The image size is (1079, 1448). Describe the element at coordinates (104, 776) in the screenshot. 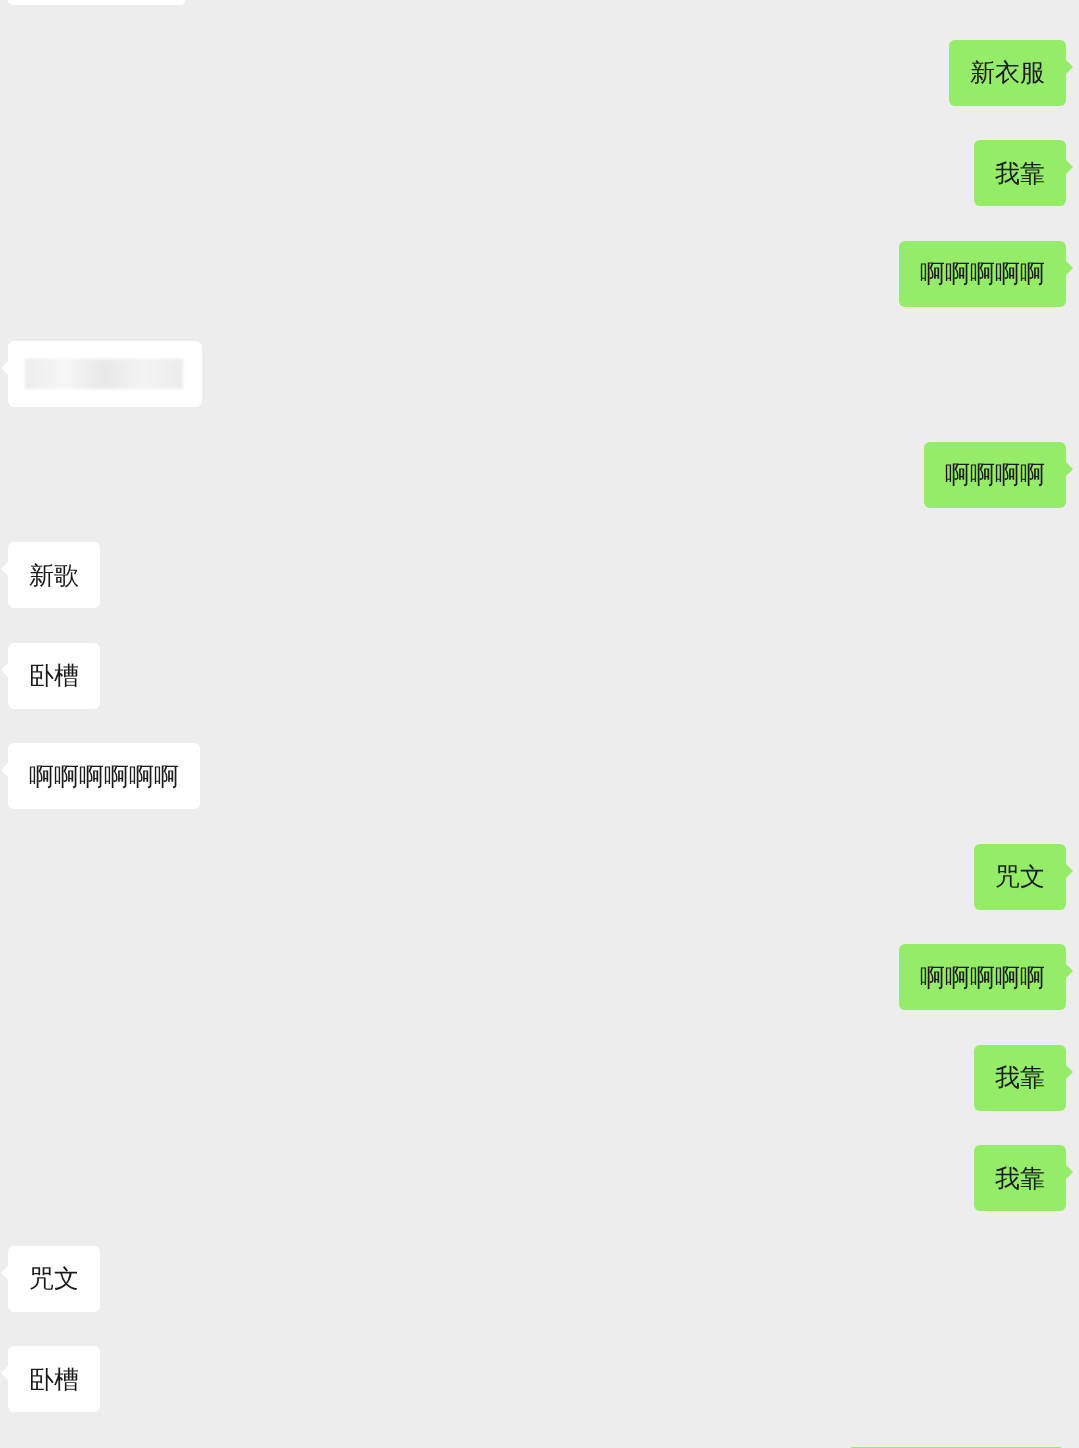

I see `message-bubble: 啊啊啊啊啊啊` at that location.